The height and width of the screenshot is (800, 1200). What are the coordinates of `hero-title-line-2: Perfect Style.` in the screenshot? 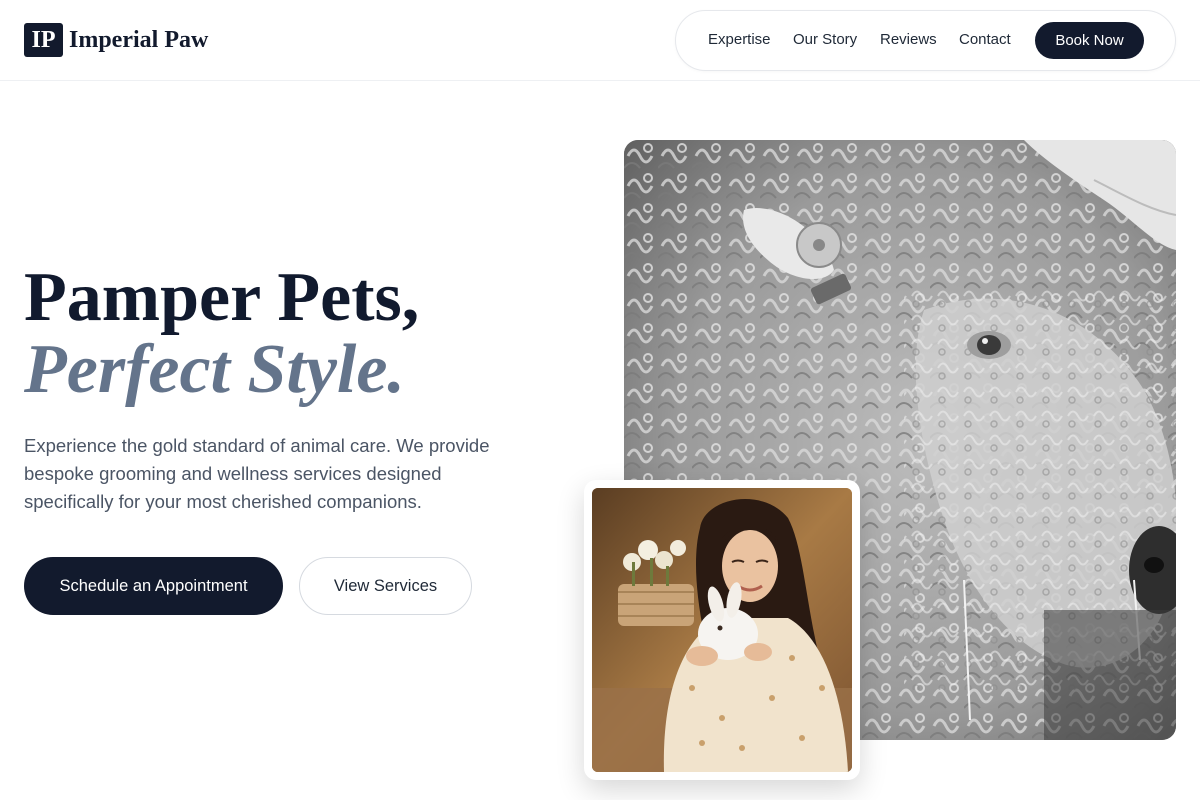 It's located at (214, 369).